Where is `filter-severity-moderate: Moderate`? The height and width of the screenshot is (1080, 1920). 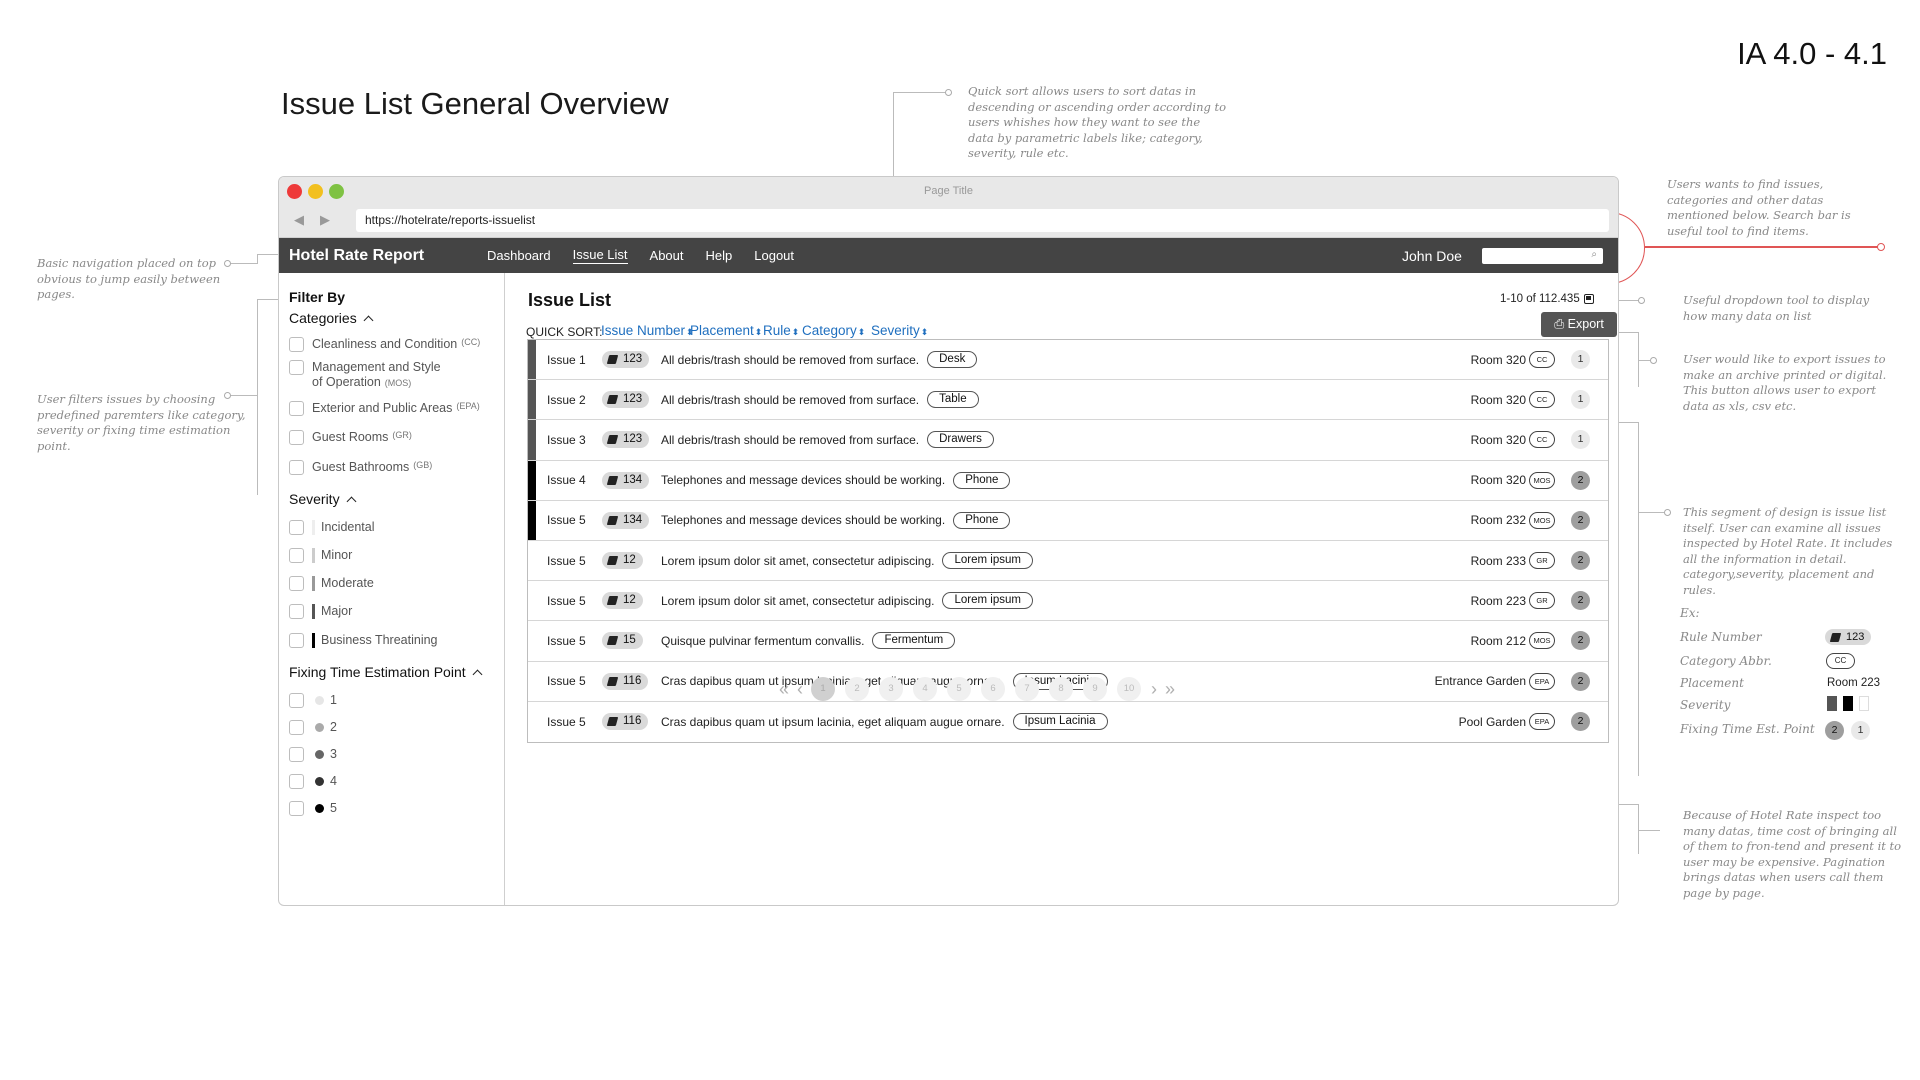 filter-severity-moderate: Moderate is located at coordinates (331, 586).